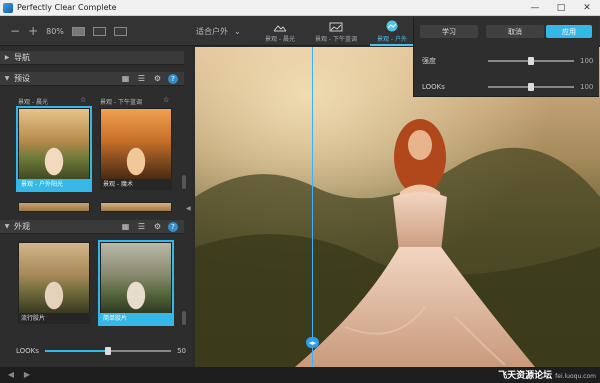 The width and height of the screenshot is (600, 383). I want to click on app-icon, so click(8, 7).